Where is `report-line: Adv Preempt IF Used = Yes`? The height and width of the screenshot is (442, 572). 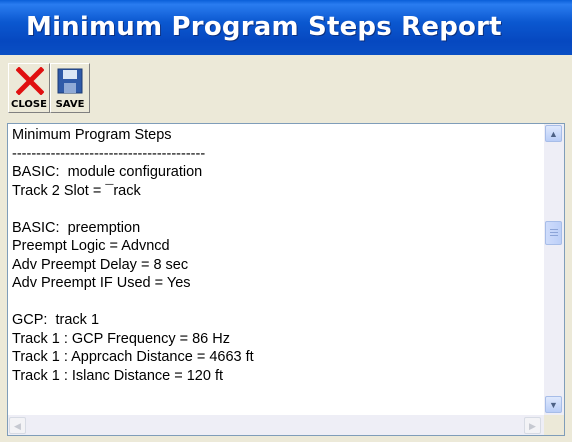
report-line: Adv Preempt IF Used = Yes is located at coordinates (101, 283).